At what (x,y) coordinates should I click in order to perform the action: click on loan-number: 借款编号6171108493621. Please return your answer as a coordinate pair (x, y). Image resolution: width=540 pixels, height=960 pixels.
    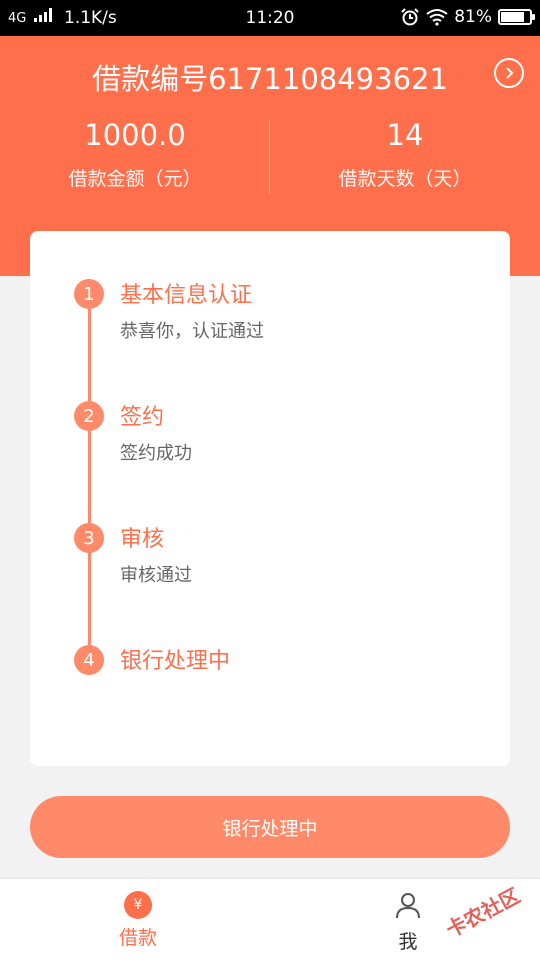
    Looking at the image, I should click on (270, 79).